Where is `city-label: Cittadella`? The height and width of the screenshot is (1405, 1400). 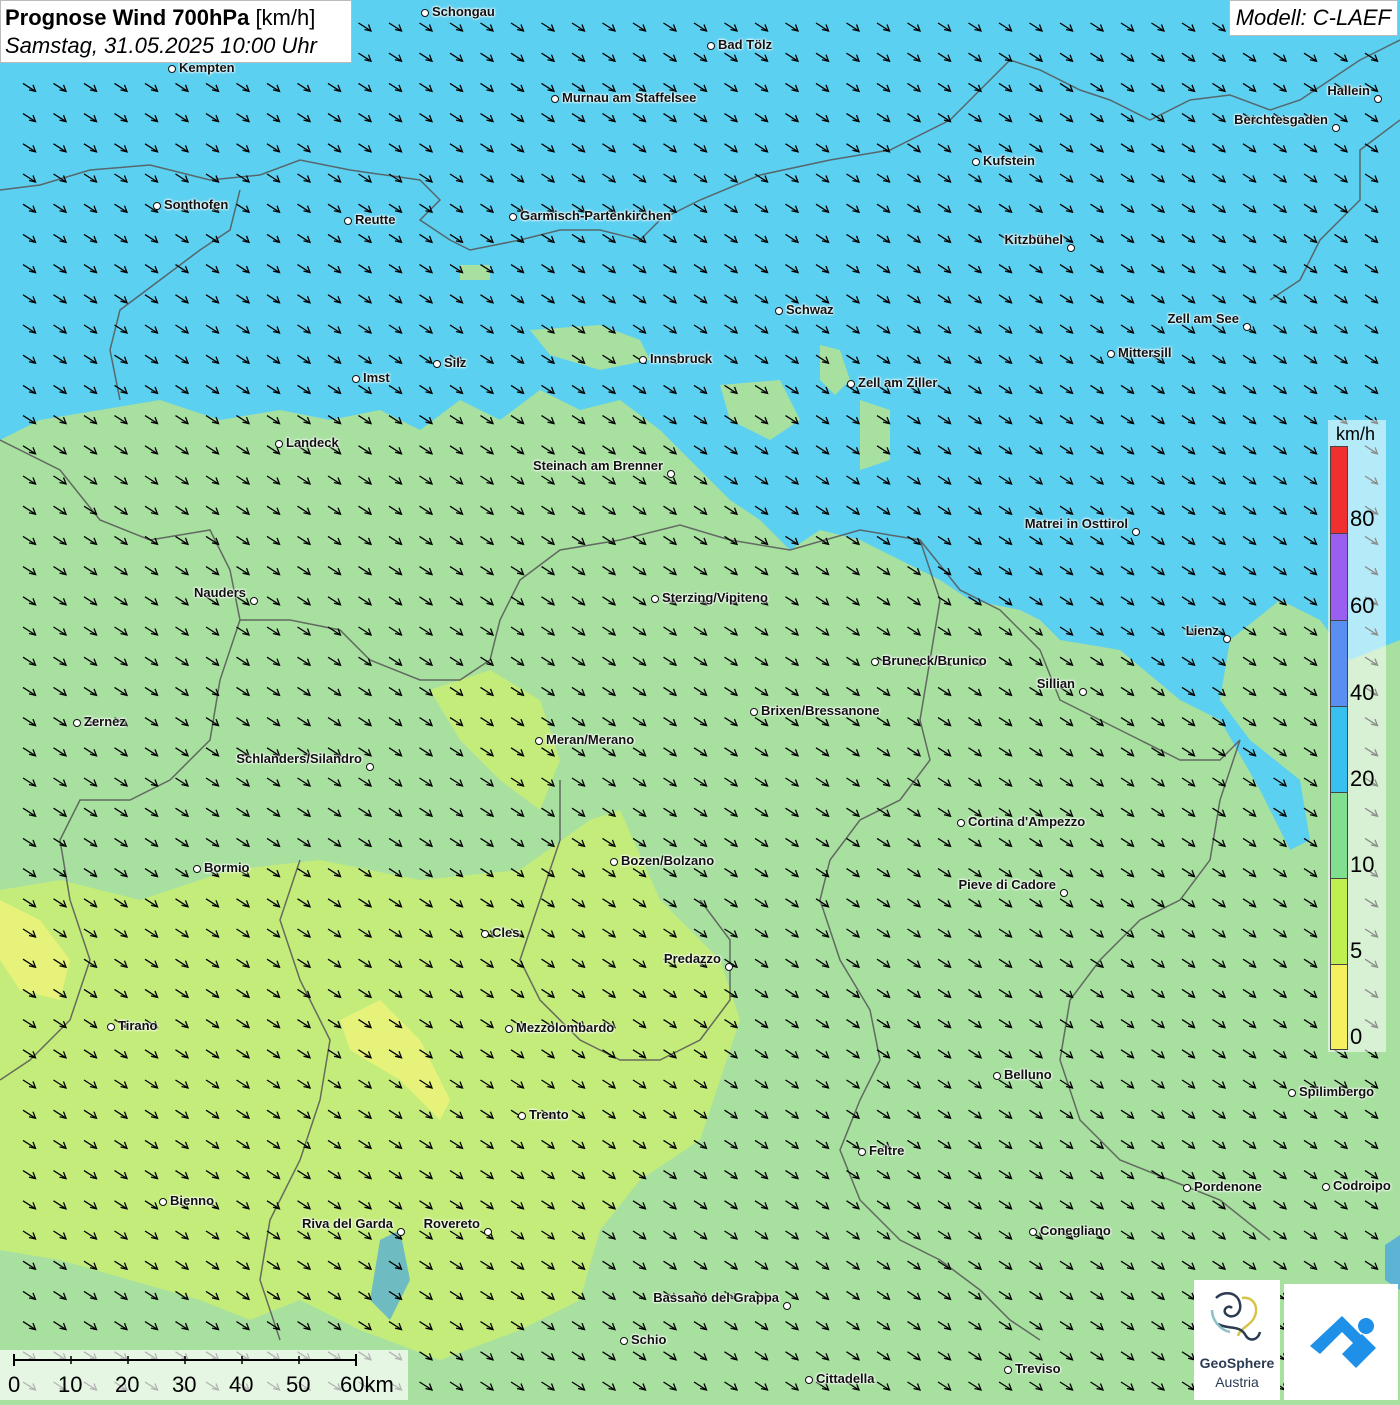
city-label: Cittadella is located at coordinates (845, 1378).